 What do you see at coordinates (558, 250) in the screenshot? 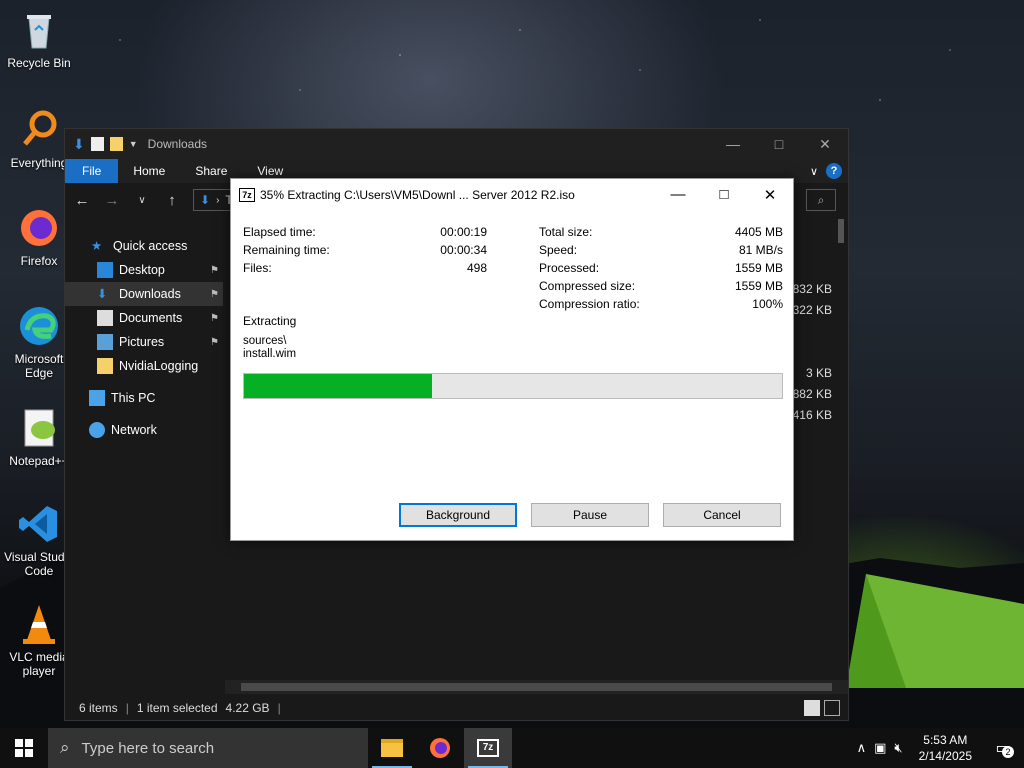
I see `stat-label: Speed:` at bounding box center [558, 250].